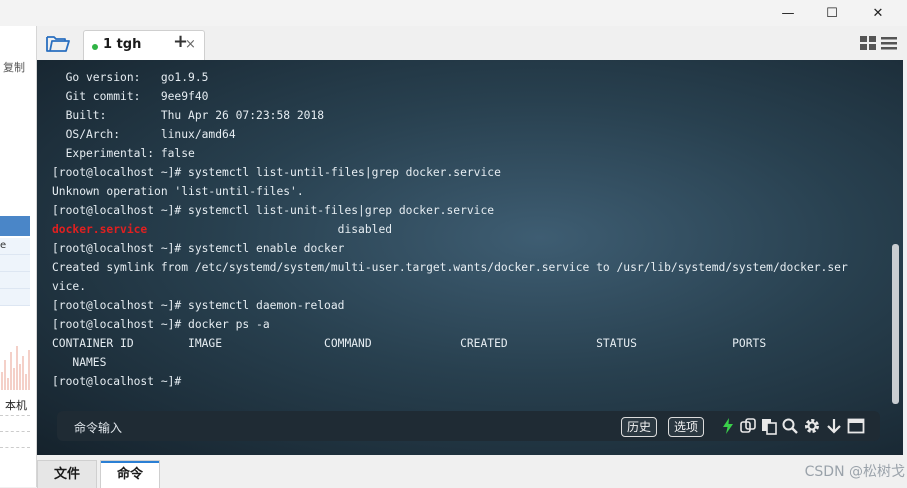 The height and width of the screenshot is (488, 907). What do you see at coordinates (468, 426) in the screenshot?
I see `command-input-bar: 命令输入 历史 选项` at bounding box center [468, 426].